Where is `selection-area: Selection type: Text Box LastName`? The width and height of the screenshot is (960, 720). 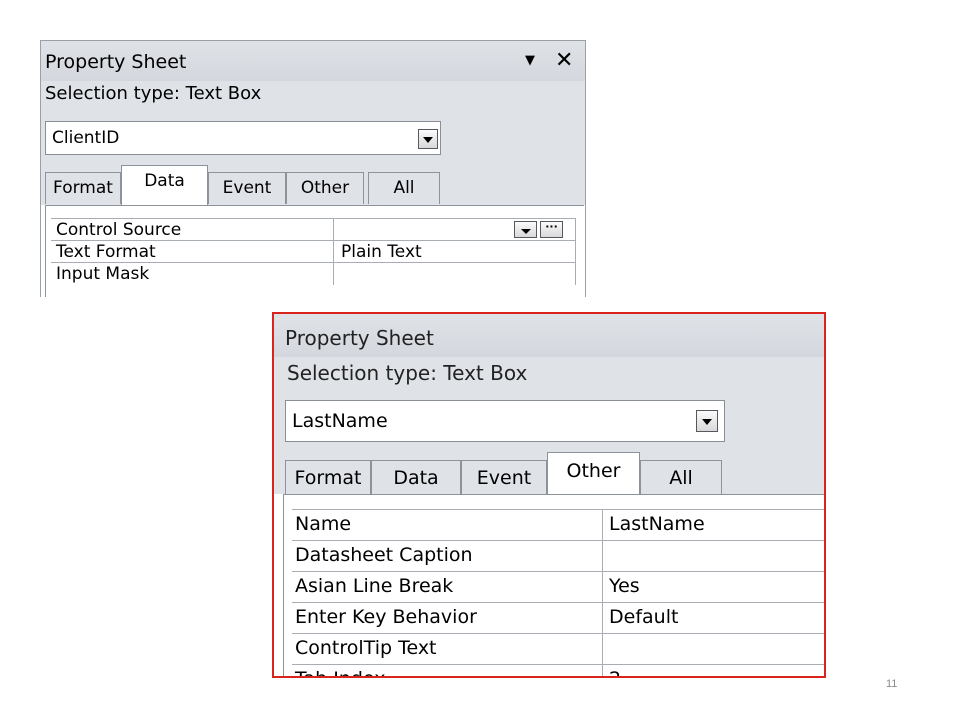
selection-area: Selection type: Text Box LastName is located at coordinates (549, 404).